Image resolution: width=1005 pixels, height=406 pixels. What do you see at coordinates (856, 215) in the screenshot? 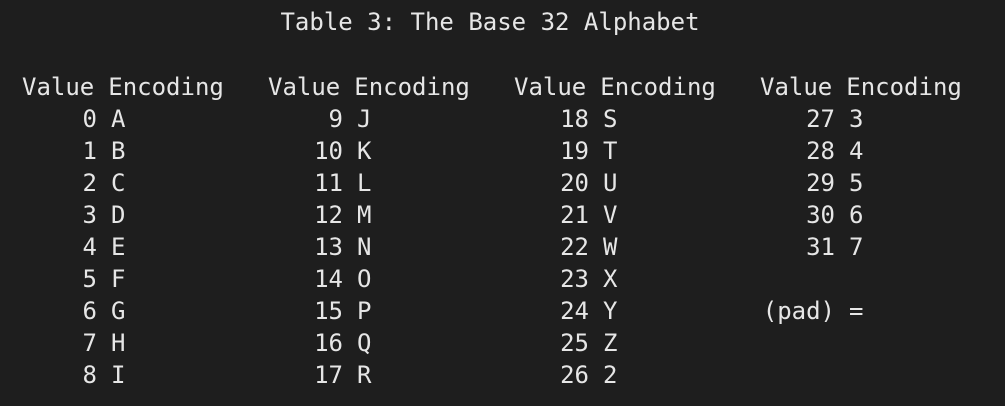
I see `encoding-cell: 6` at bounding box center [856, 215].